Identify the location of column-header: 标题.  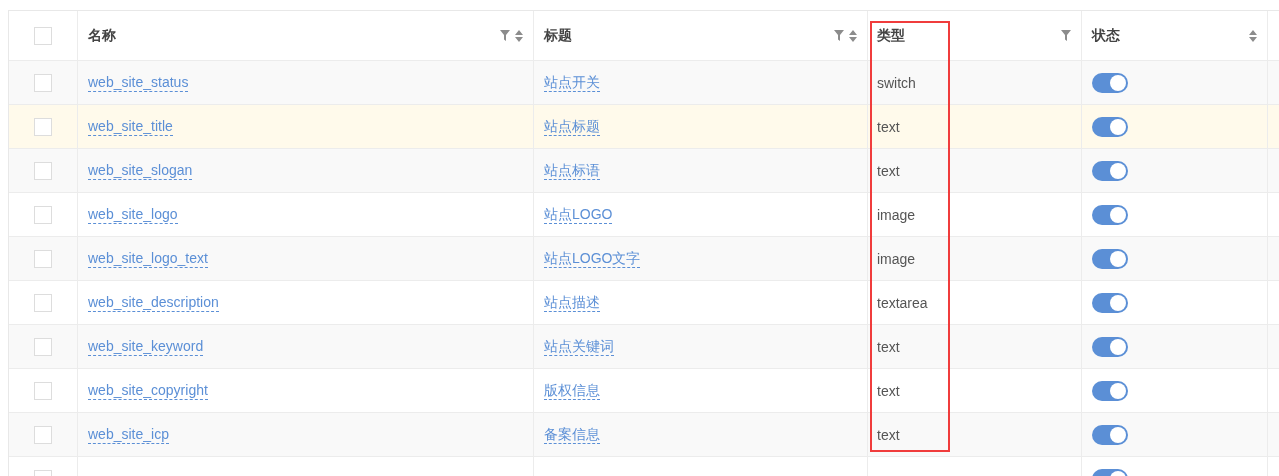
(558, 35).